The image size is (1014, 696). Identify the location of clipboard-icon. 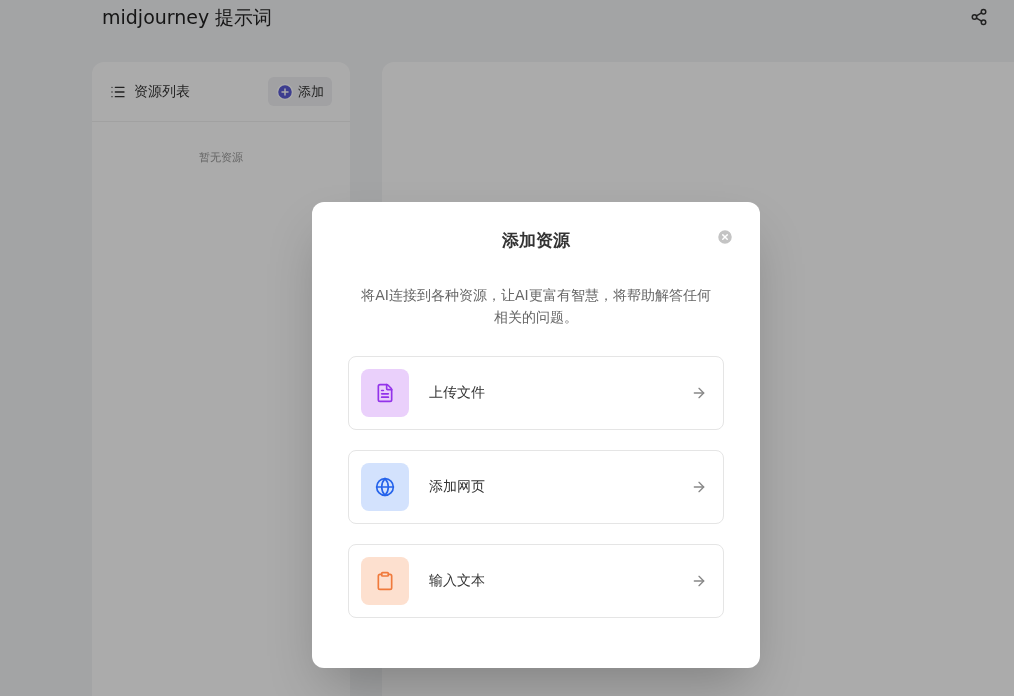
(385, 580).